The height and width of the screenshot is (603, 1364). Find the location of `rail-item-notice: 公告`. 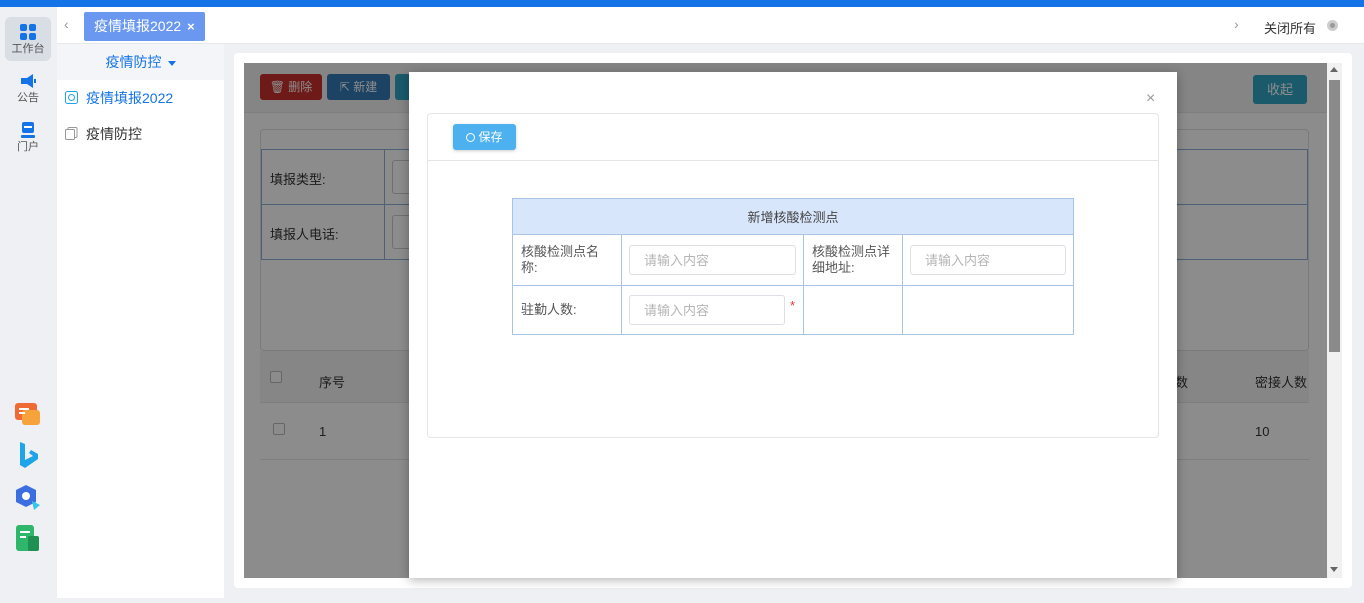

rail-item-notice: 公告 is located at coordinates (28, 88).